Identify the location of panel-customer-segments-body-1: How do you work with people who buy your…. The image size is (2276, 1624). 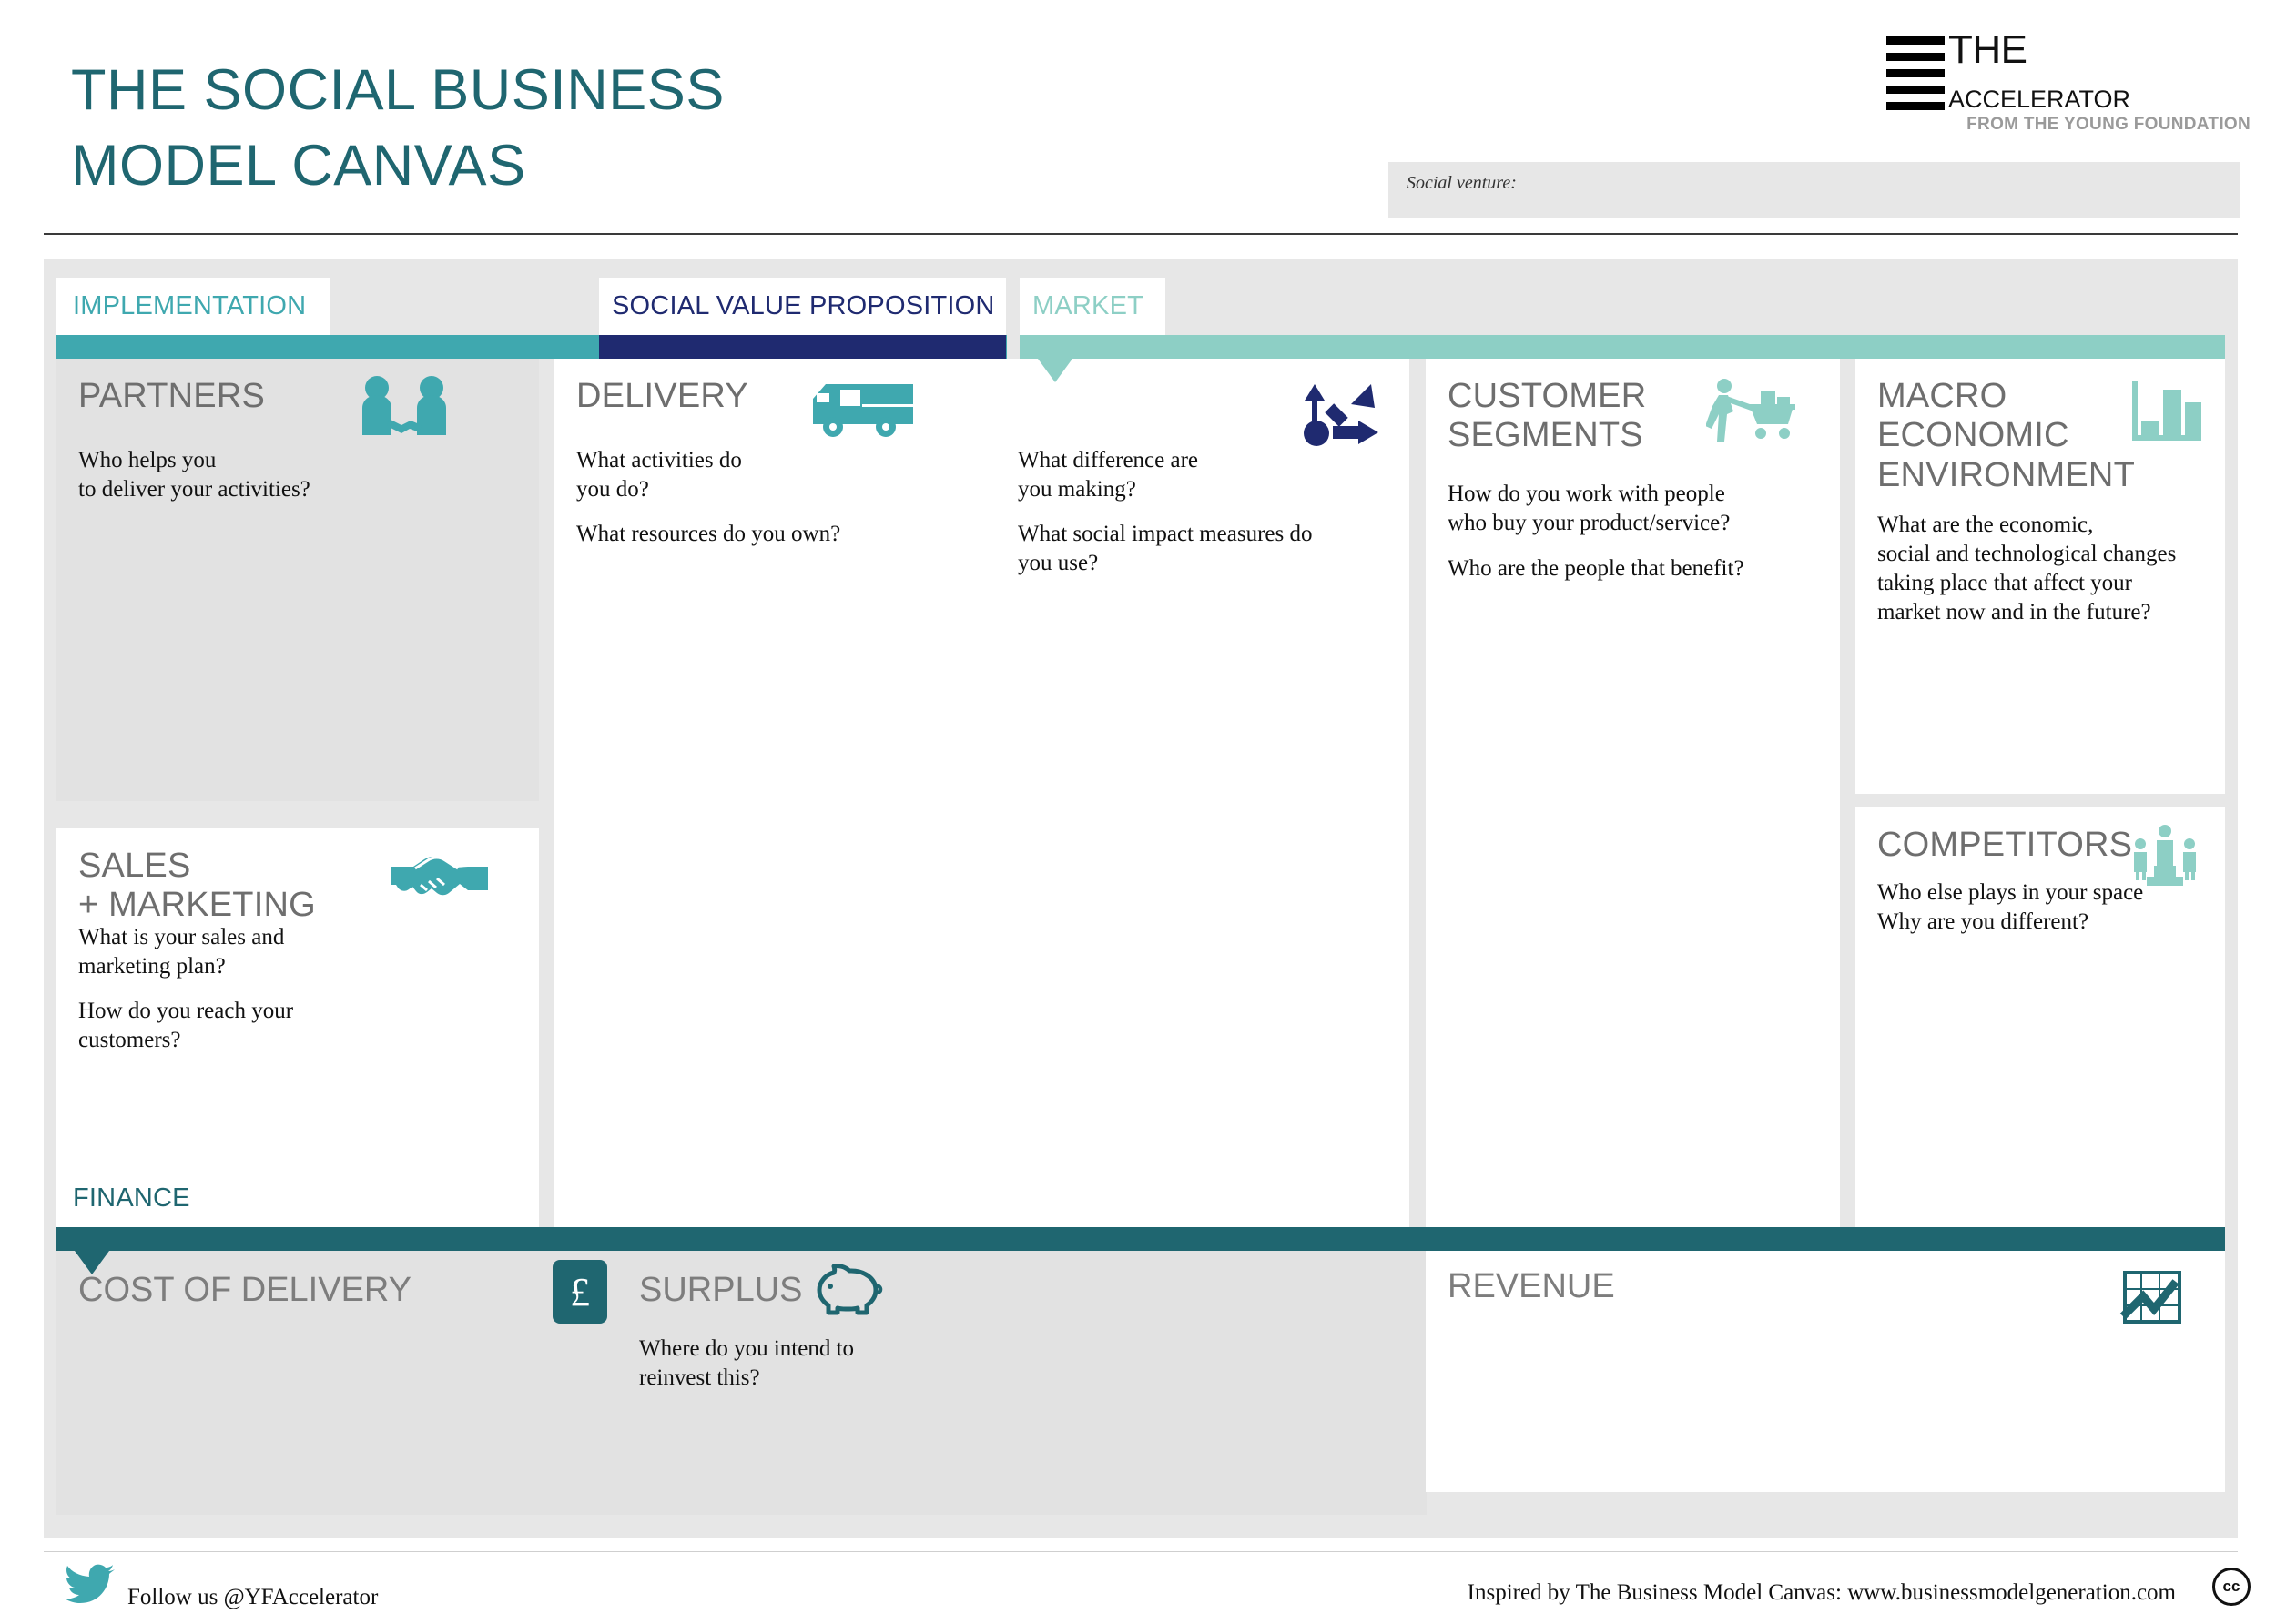
(1589, 509).